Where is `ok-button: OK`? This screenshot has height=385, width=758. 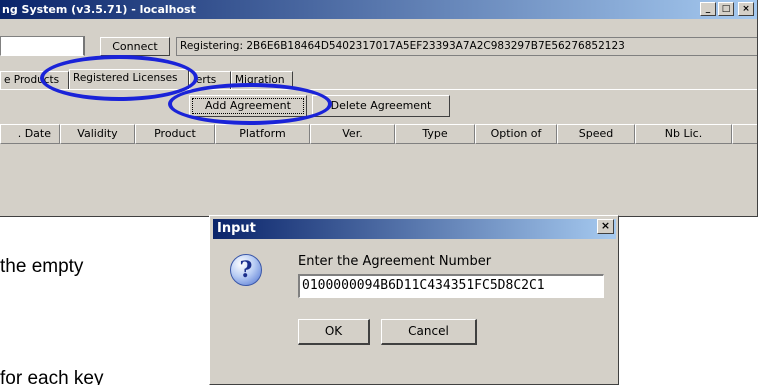
ok-button: OK is located at coordinates (334, 332).